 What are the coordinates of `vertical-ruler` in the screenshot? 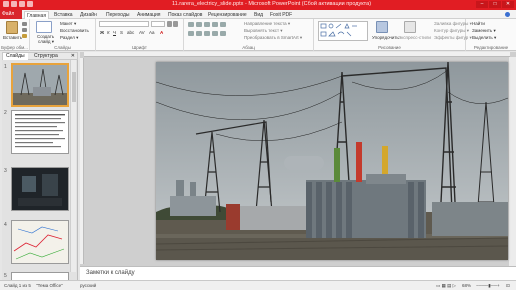 It's located at (82, 161).